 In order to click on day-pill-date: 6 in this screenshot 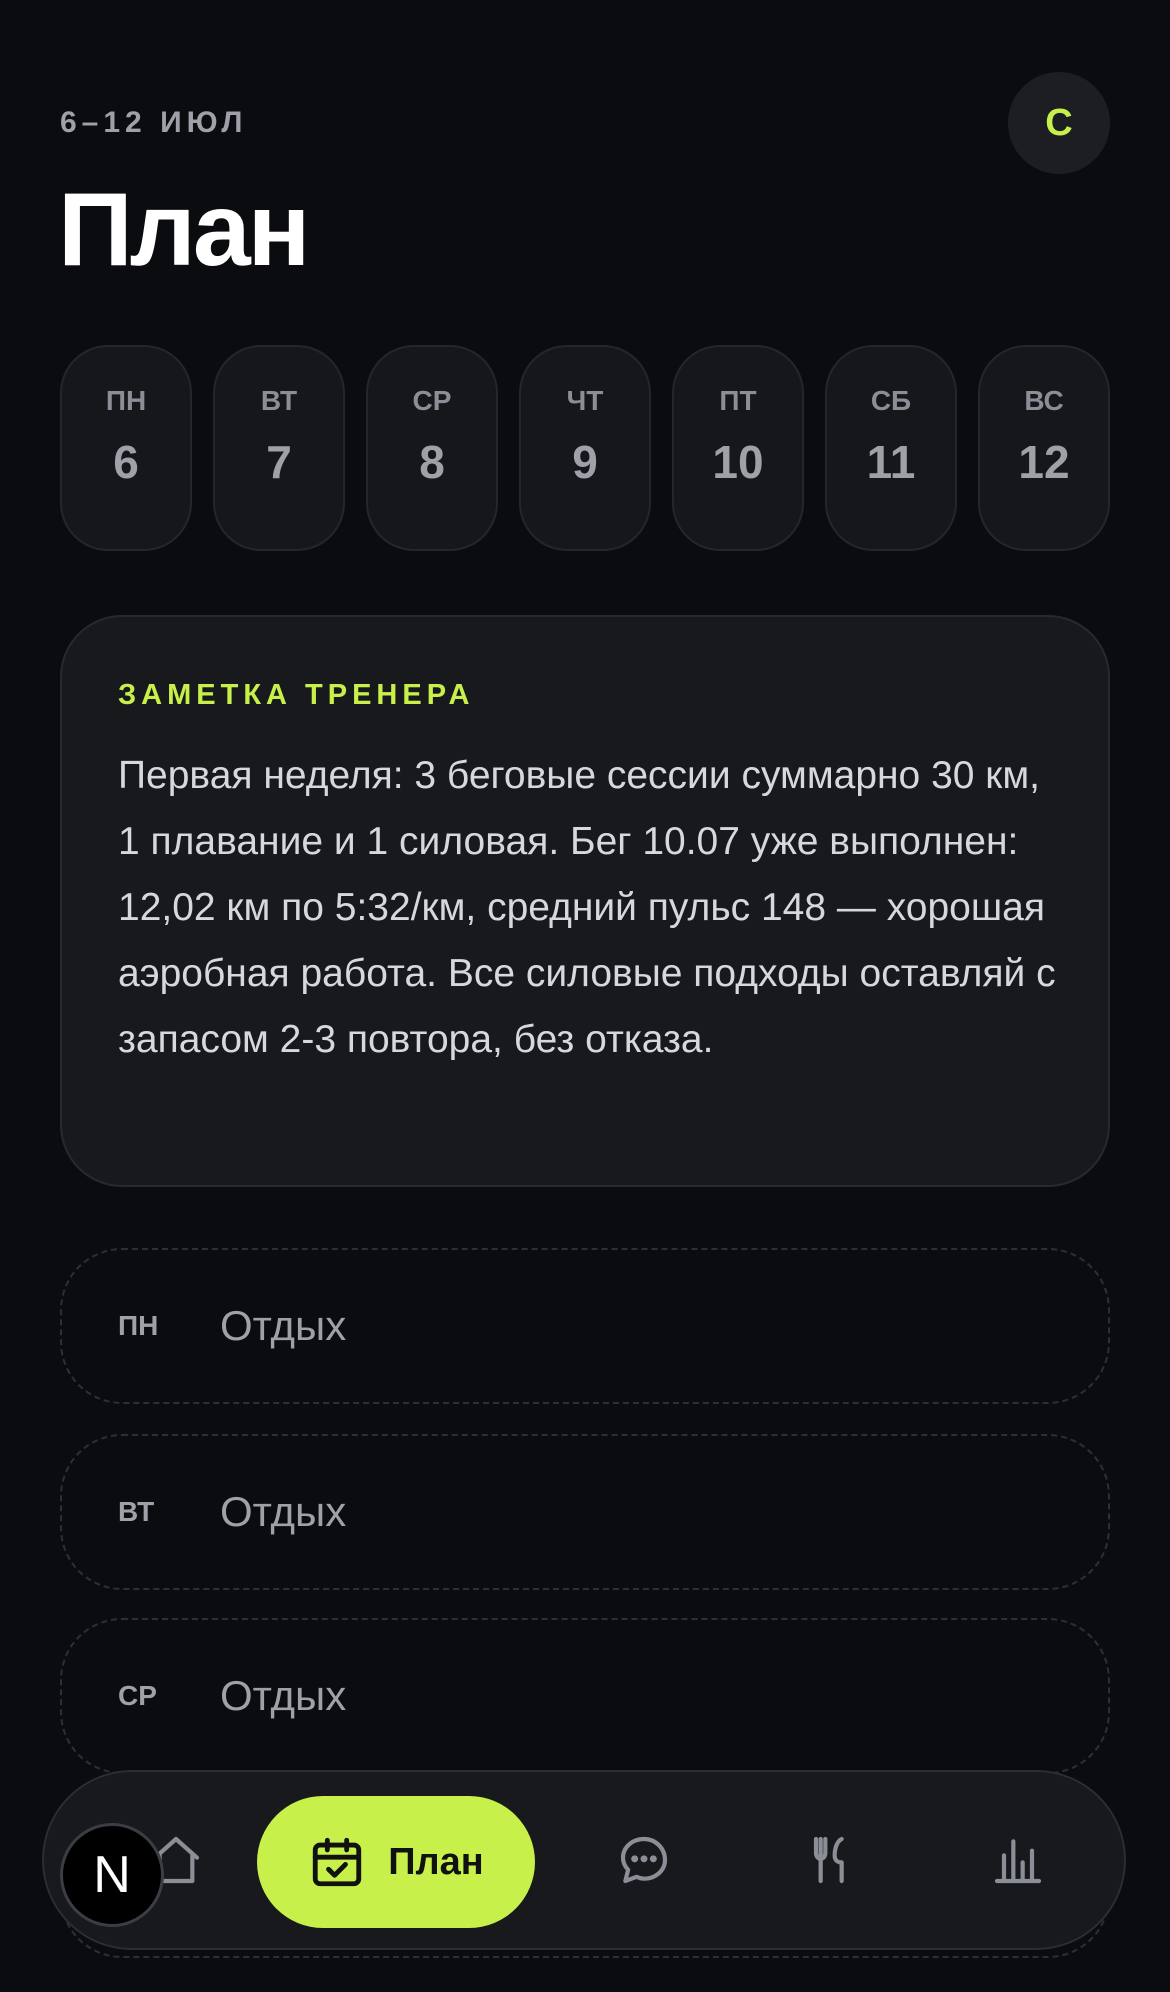, I will do `click(126, 462)`.